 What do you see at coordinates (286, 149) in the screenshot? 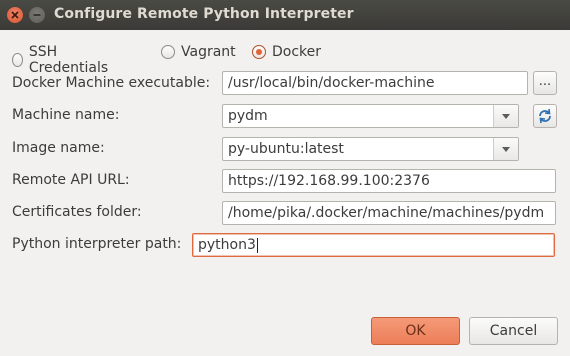
I see `image-name-value: py-ubuntu:latest` at bounding box center [286, 149].